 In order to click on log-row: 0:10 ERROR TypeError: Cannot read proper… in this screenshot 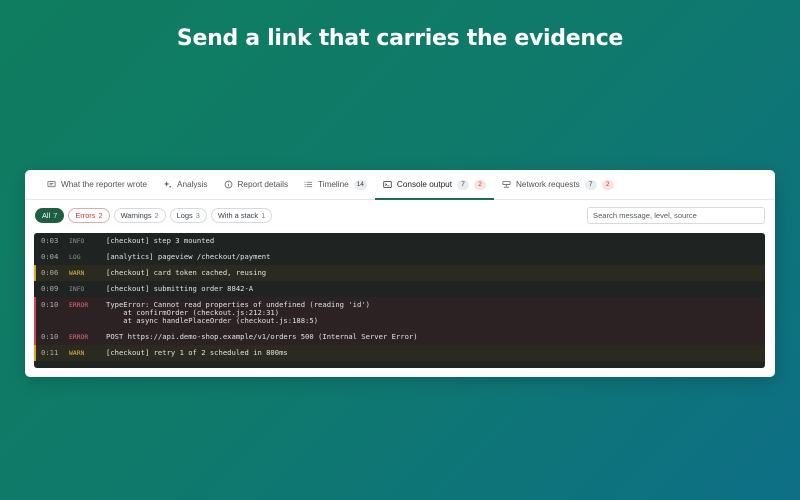, I will do `click(399, 313)`.